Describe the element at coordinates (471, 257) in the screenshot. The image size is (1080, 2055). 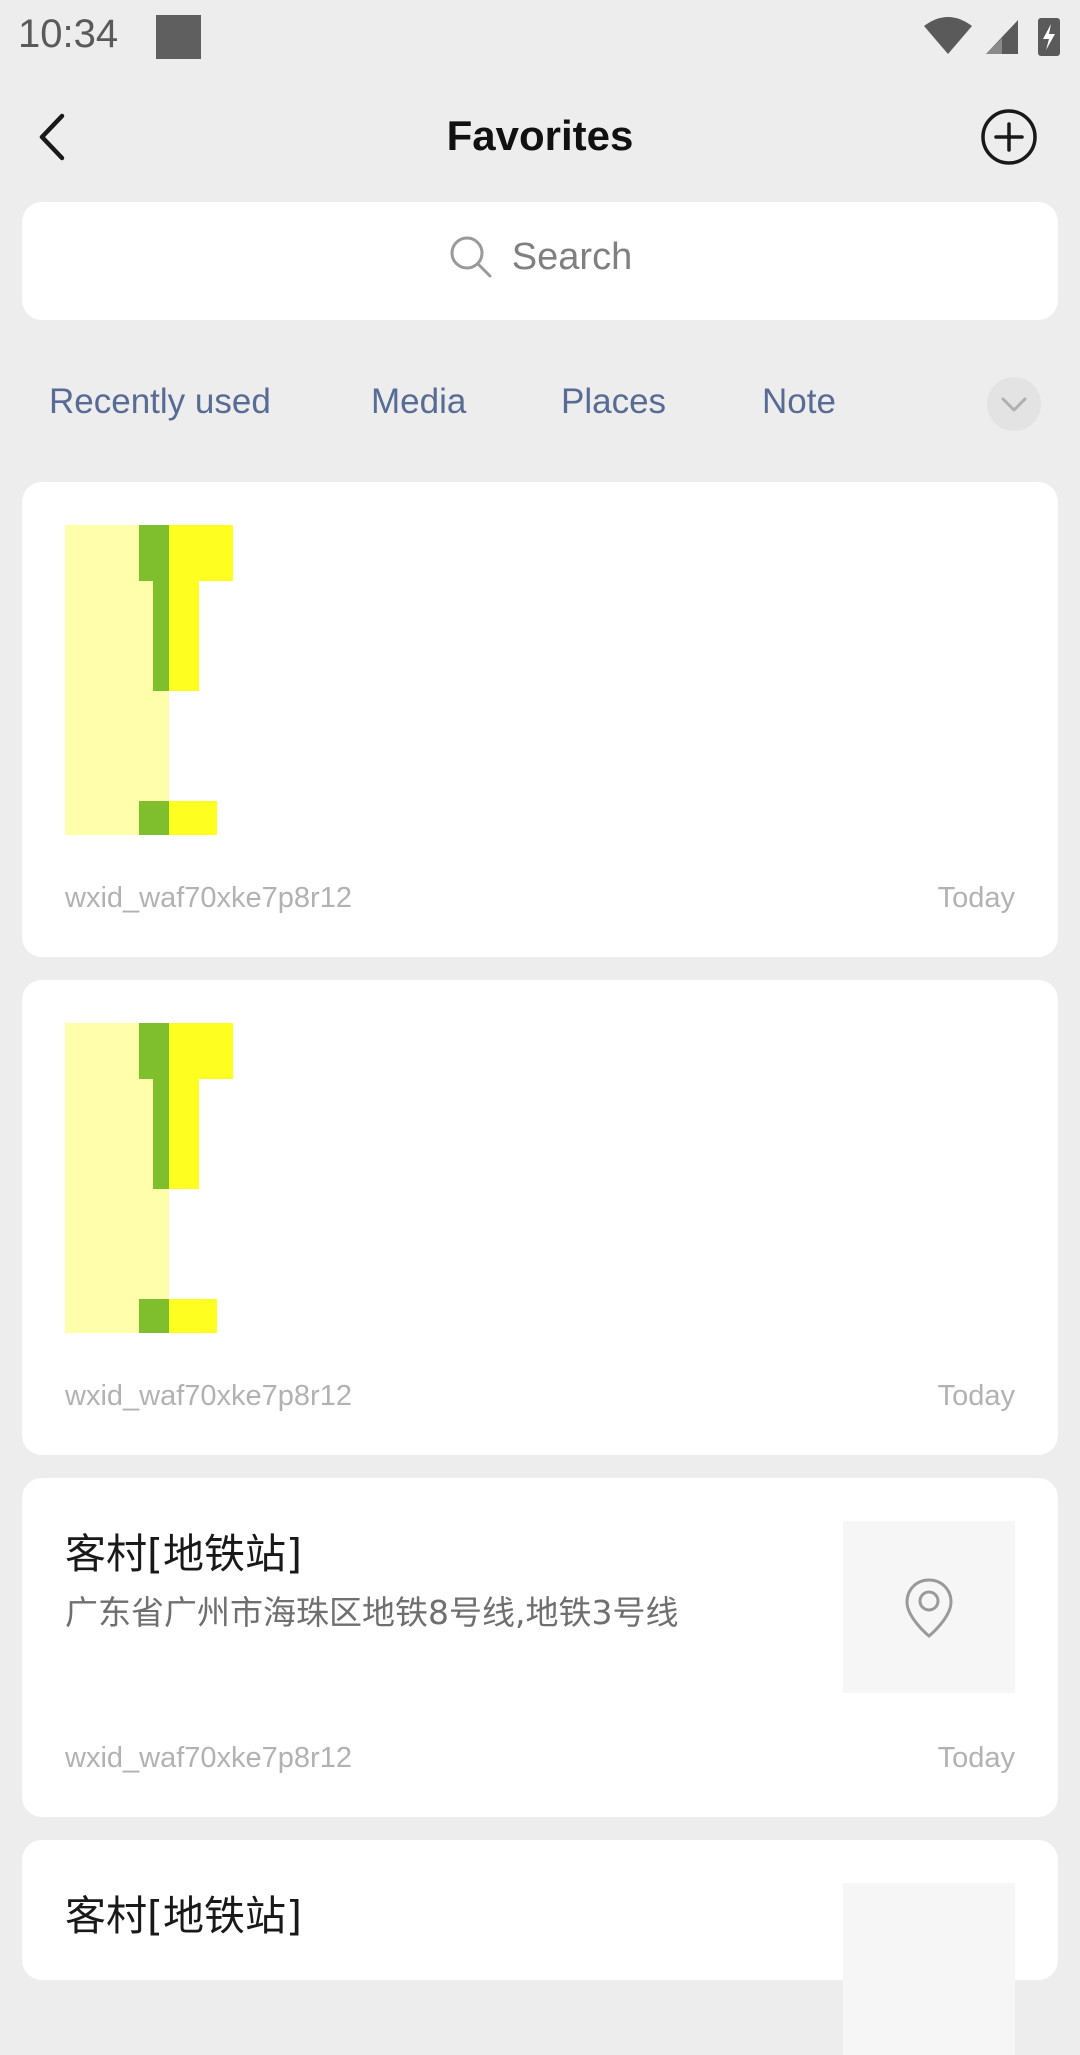
I see `search-icon` at that location.